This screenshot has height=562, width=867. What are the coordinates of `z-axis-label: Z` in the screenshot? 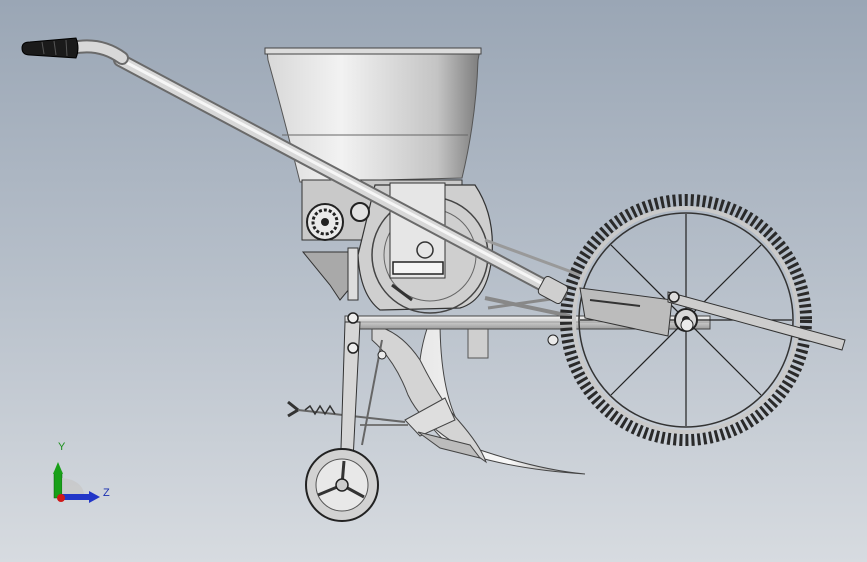 It's located at (106, 493).